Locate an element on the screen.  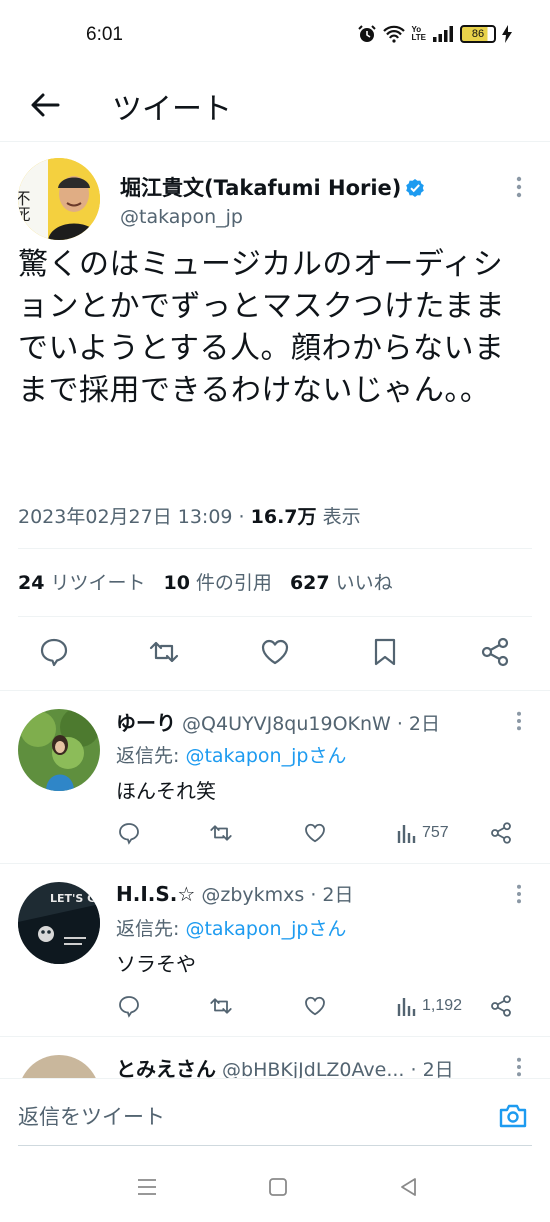
status-bar: 6:01 Yo LTE 86 is located at coordinates (275, 35).